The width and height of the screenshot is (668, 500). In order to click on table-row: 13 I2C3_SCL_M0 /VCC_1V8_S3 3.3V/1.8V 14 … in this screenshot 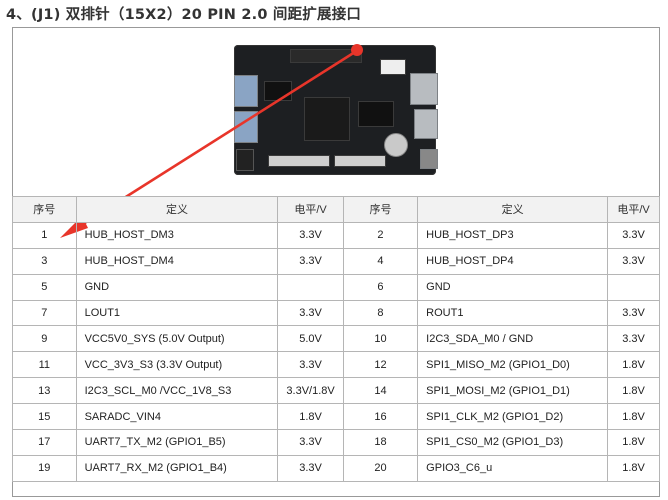, I will do `click(336, 391)`.